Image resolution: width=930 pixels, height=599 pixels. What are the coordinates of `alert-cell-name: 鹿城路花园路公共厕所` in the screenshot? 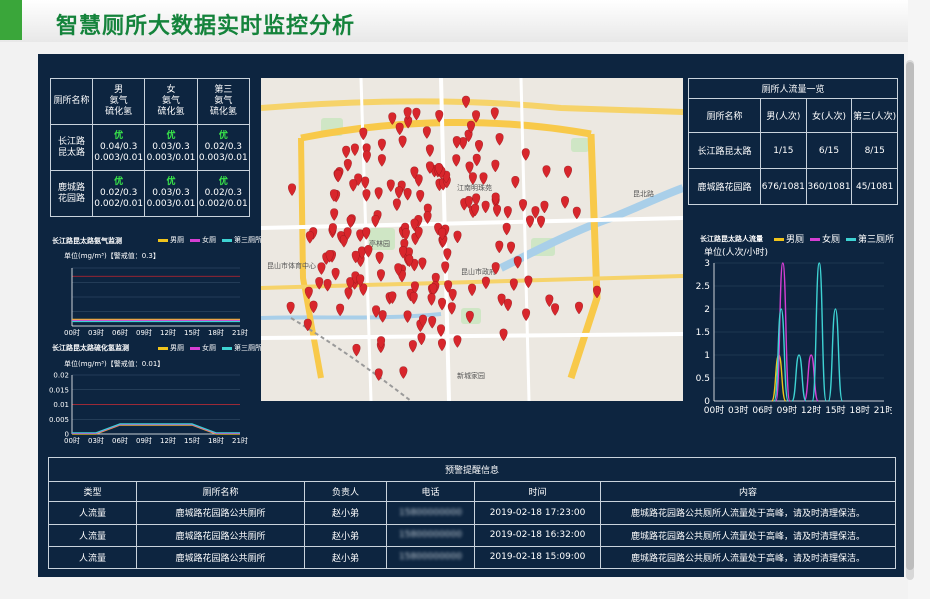 It's located at (220, 557).